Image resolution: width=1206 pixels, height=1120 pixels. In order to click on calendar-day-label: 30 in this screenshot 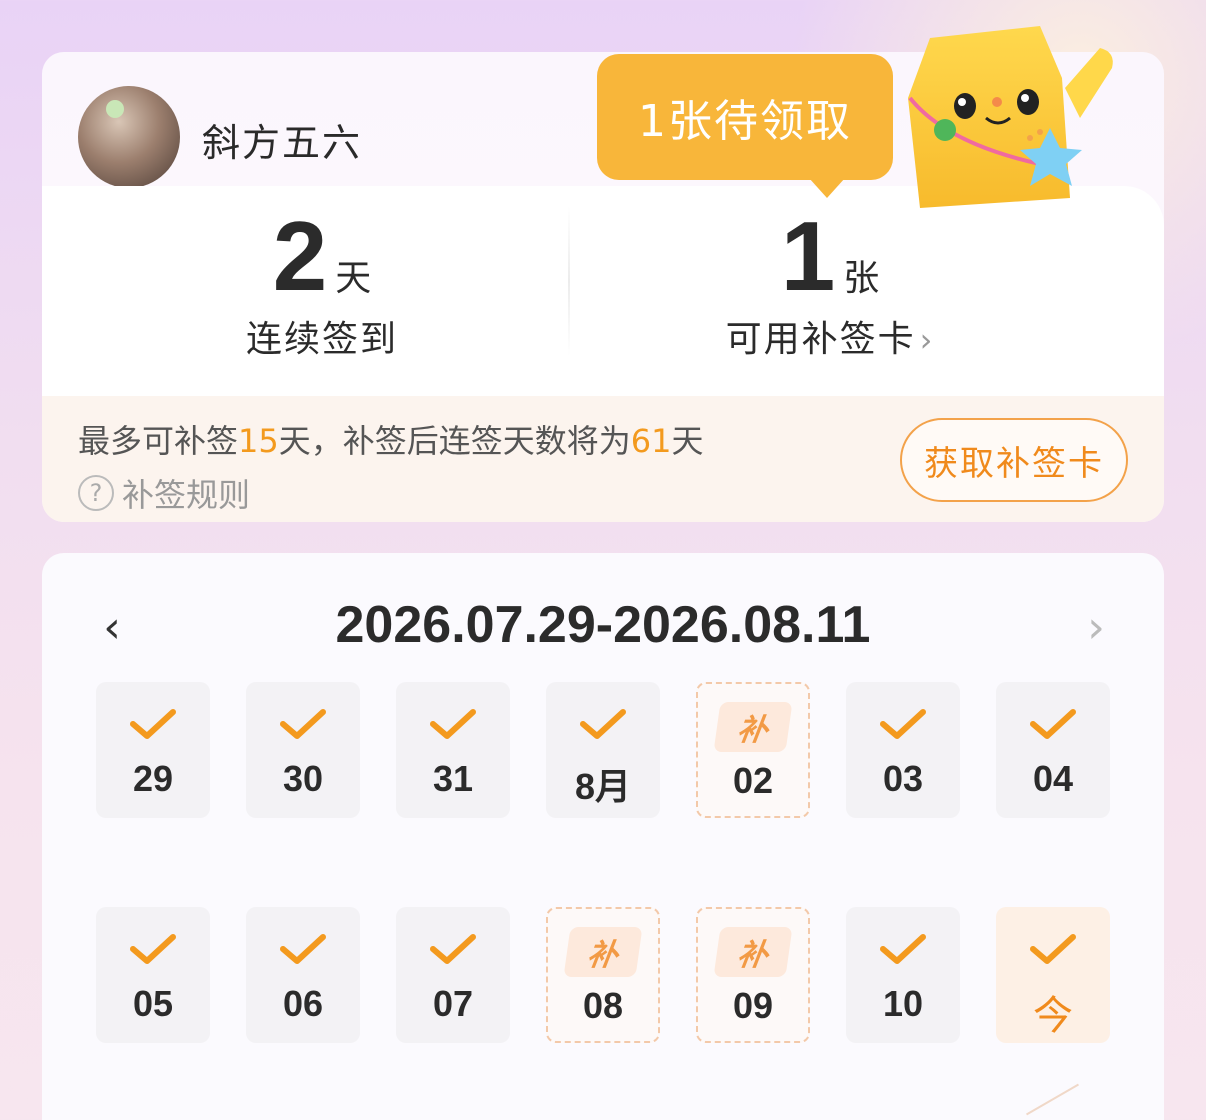, I will do `click(303, 778)`.